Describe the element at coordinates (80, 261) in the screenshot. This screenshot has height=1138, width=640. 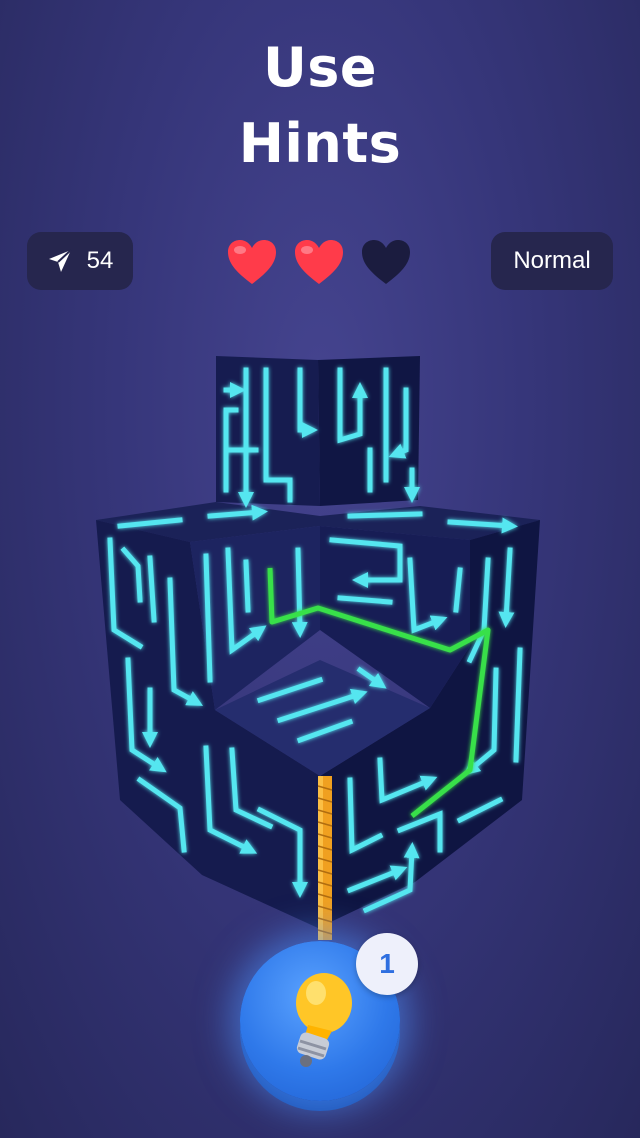
I see `moves-counter: 54` at that location.